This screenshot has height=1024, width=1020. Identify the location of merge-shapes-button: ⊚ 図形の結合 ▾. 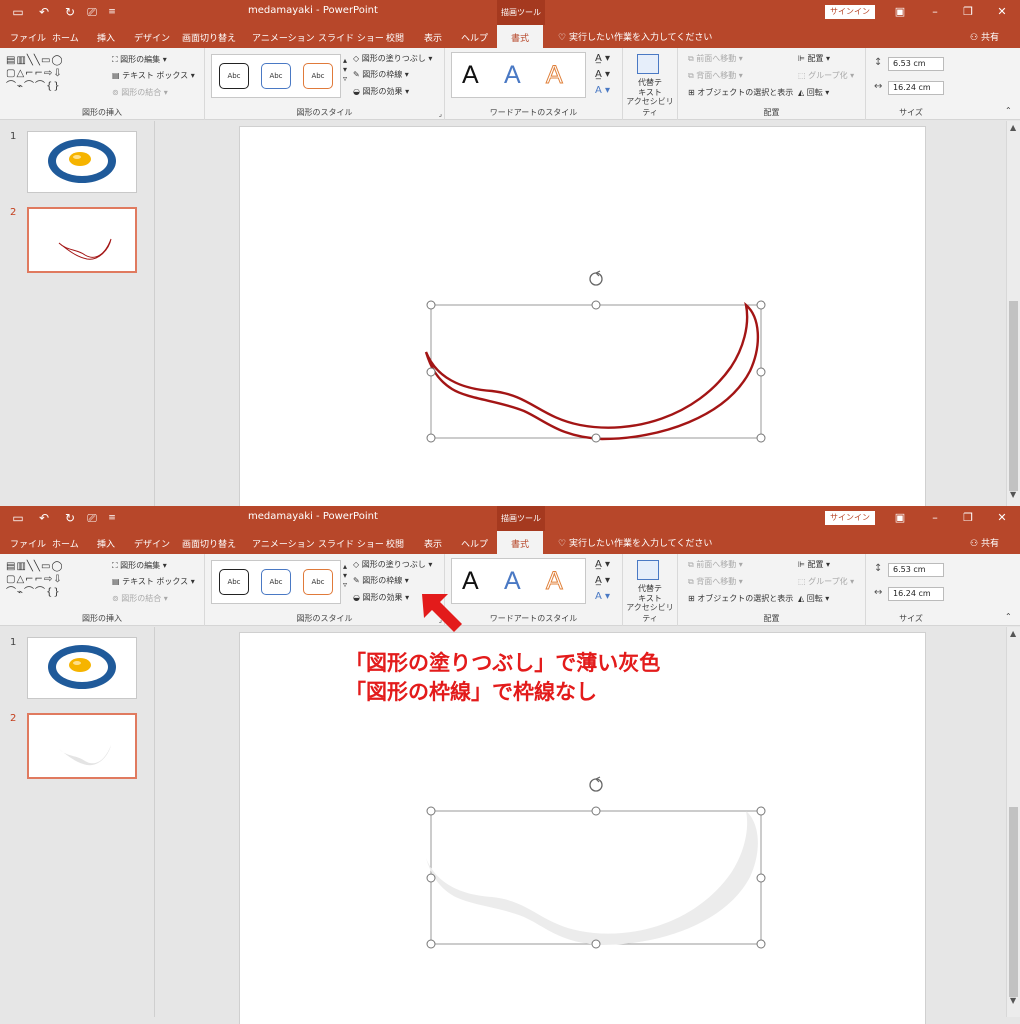
(140, 92).